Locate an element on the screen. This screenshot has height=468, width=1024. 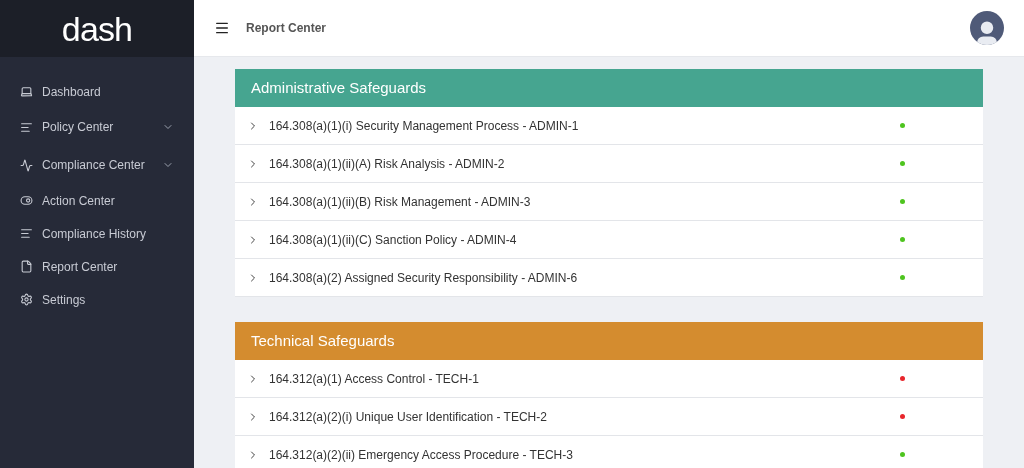
safeguard-label: 164.308(a)(1)(ii)(A) Risk Analysis - ADMIN-2 is located at coordinates (387, 164).